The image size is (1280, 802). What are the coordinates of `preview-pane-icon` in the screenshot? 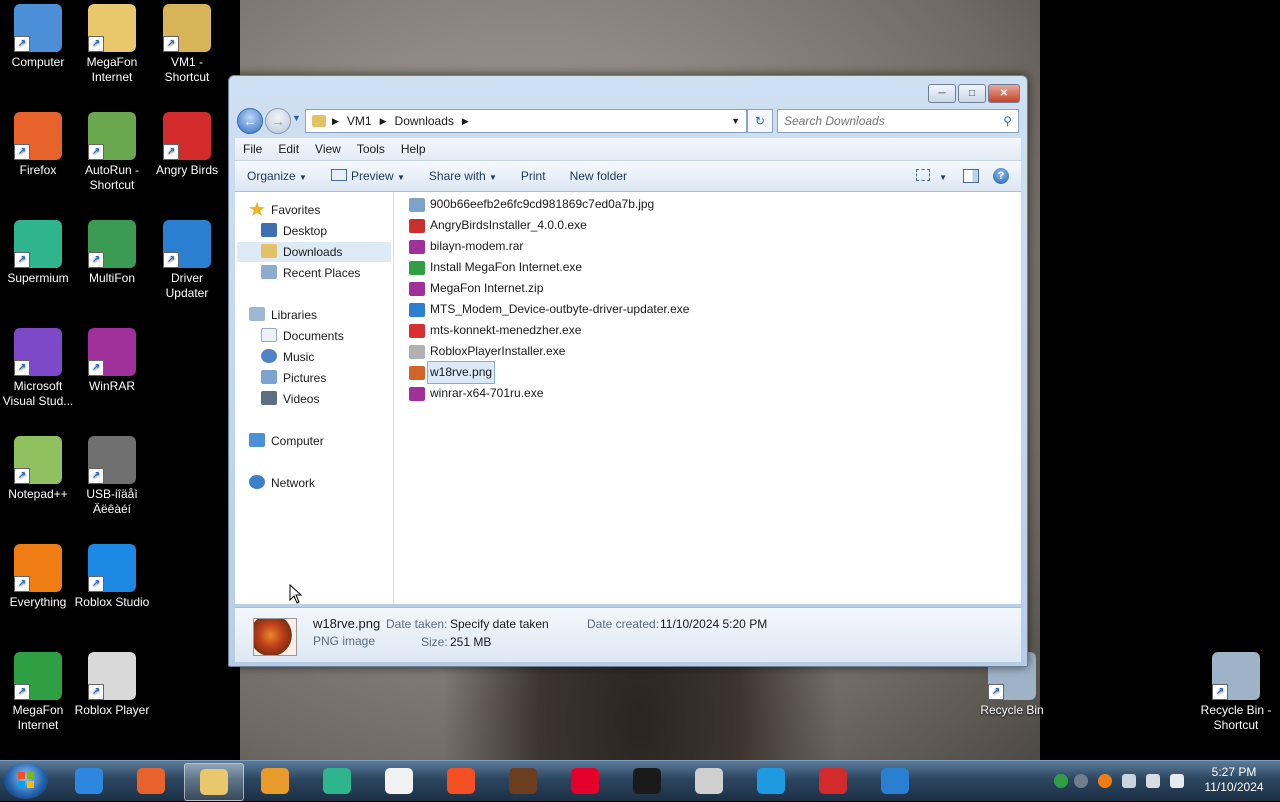 It's located at (971, 175).